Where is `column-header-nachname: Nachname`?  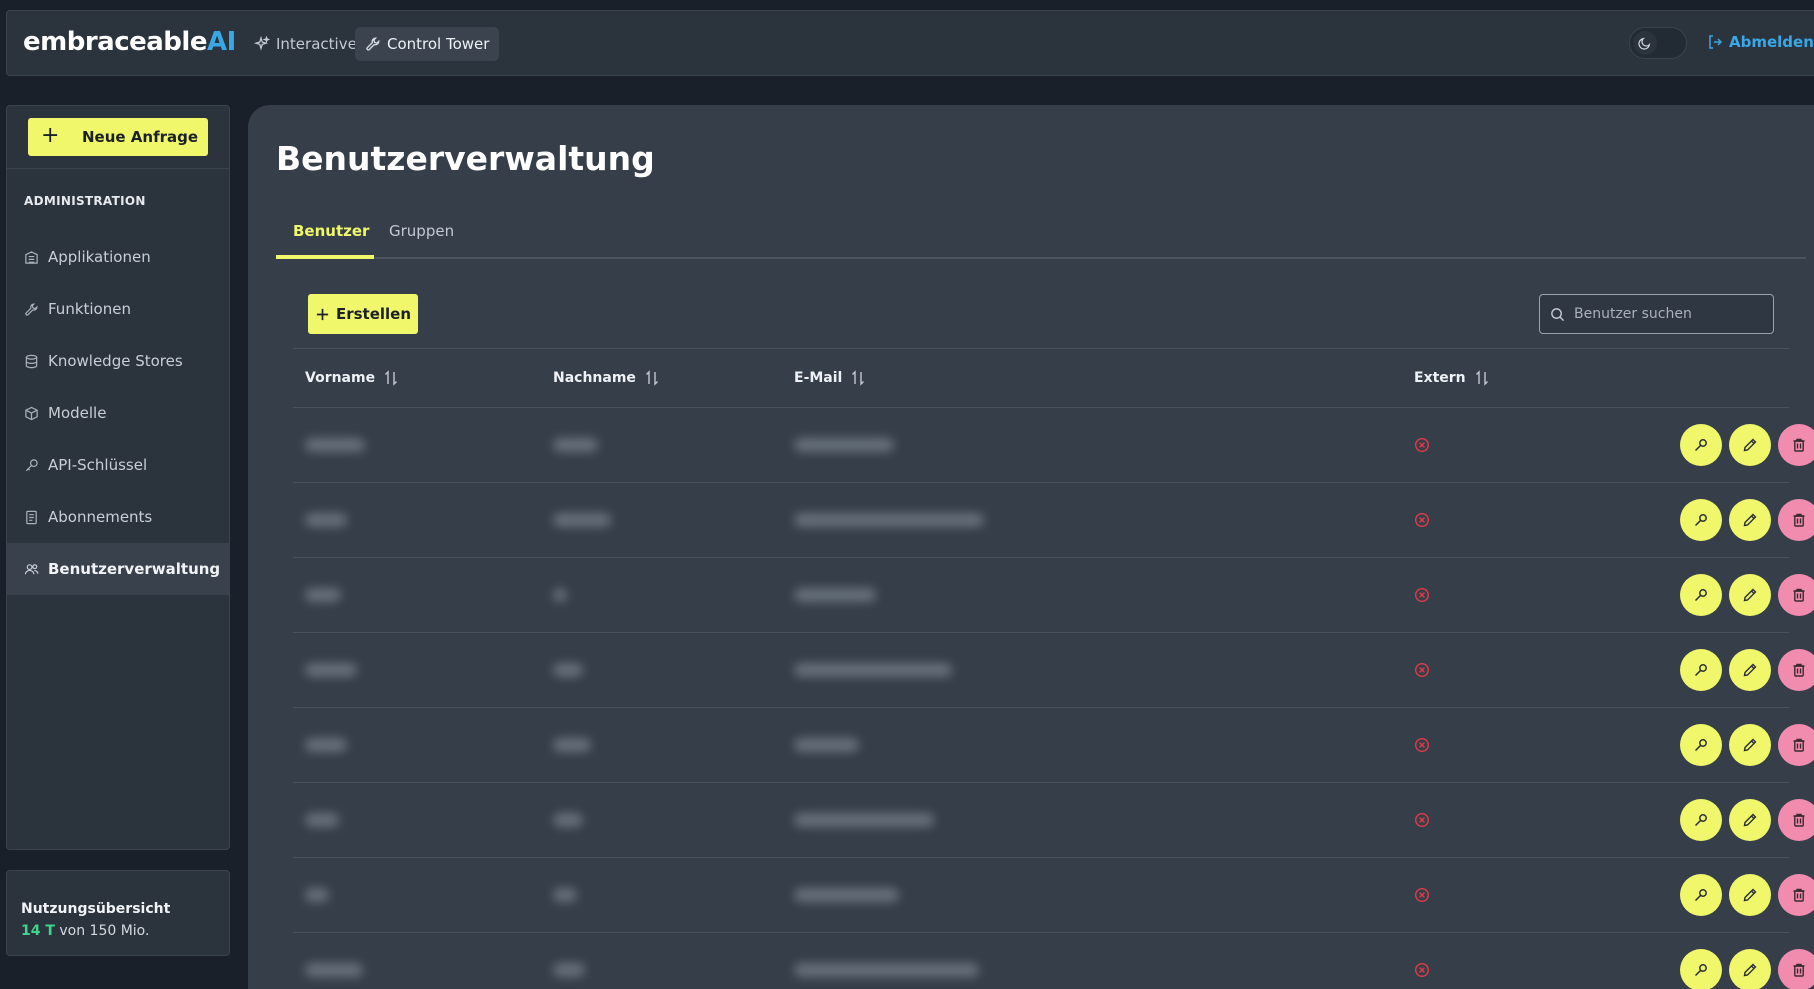 column-header-nachname: Nachname is located at coordinates (606, 378).